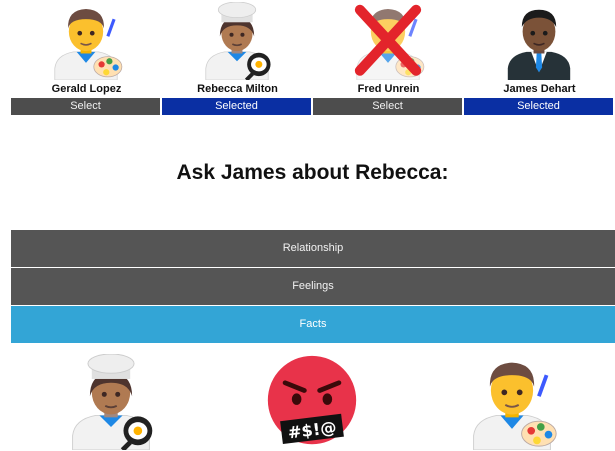 The image size is (615, 451). What do you see at coordinates (236, 106) in the screenshot?
I see `select-button-rebecca: Selected` at bounding box center [236, 106].